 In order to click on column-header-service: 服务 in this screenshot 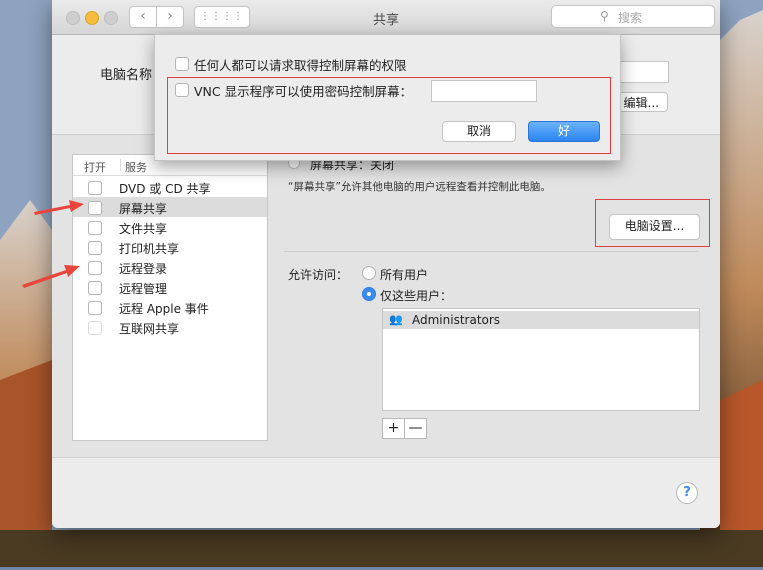, I will do `click(133, 166)`.